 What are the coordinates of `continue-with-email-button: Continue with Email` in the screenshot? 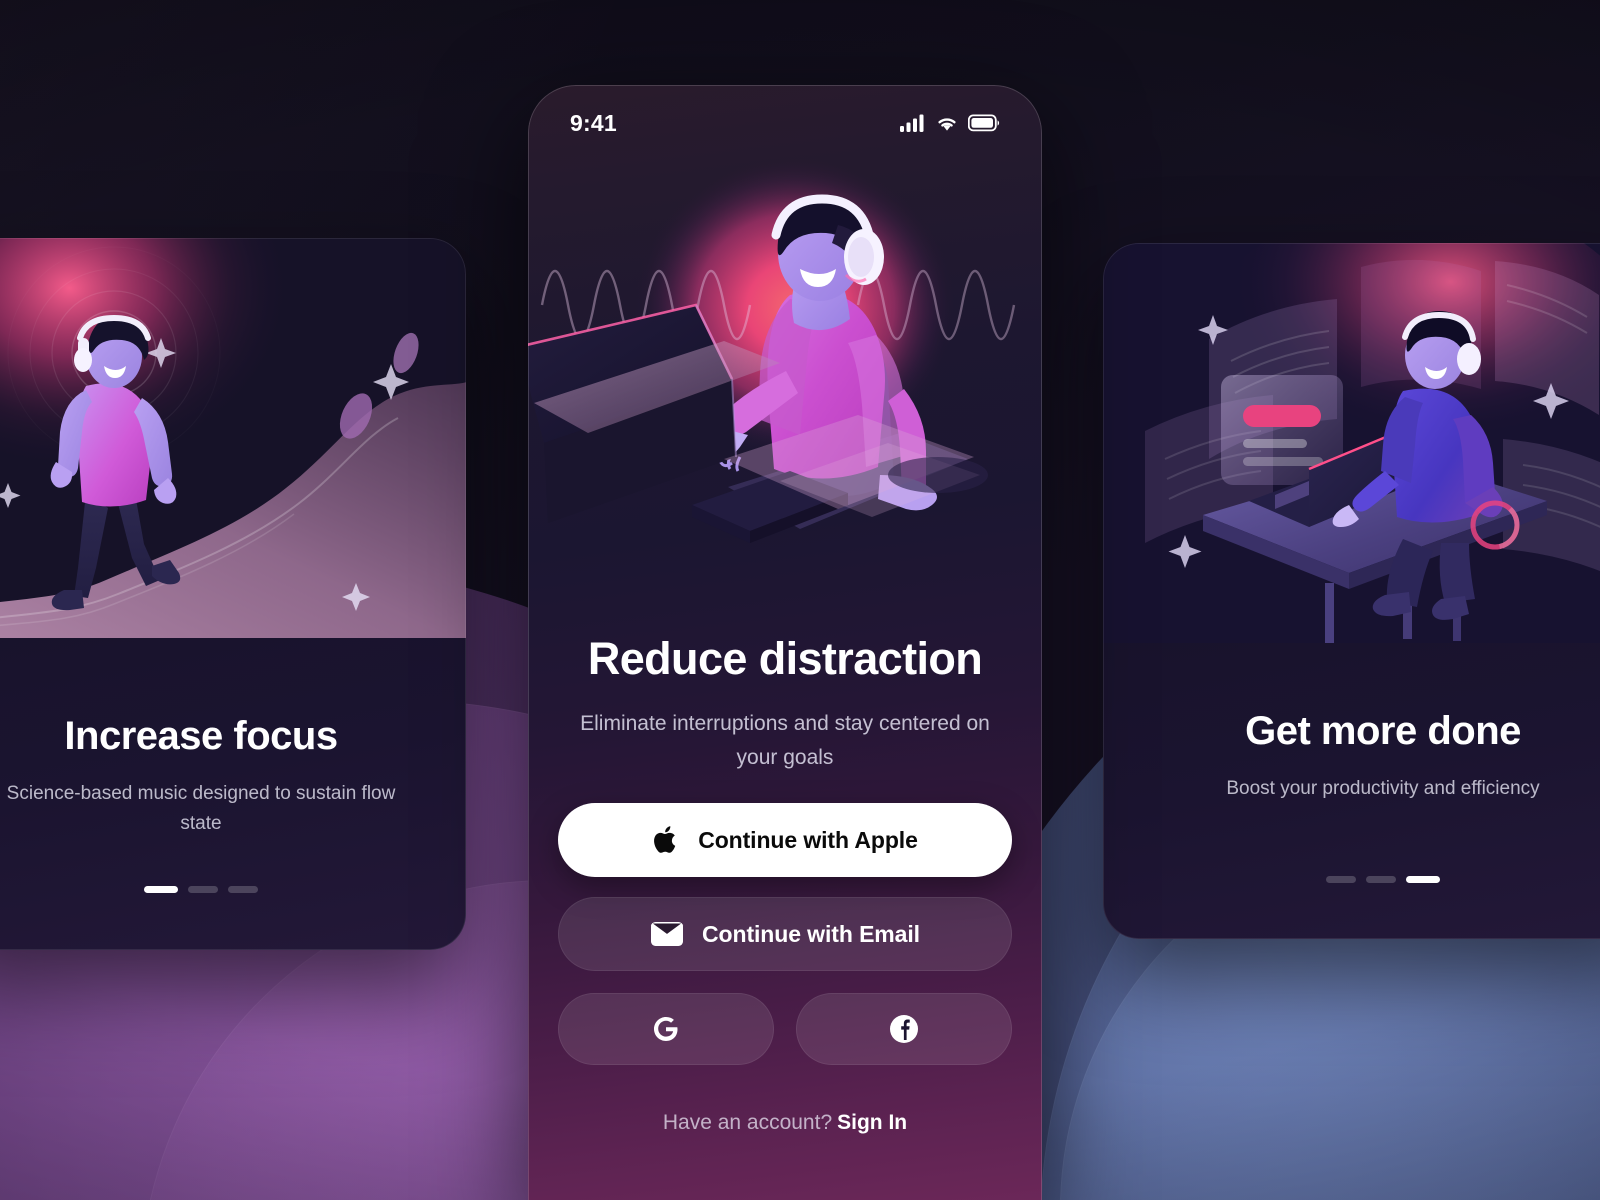 It's located at (785, 934).